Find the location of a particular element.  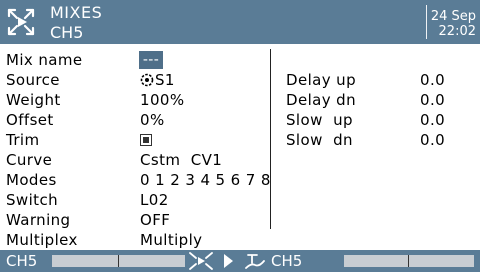

field-row-switch: Switch L02 is located at coordinates (138, 200).